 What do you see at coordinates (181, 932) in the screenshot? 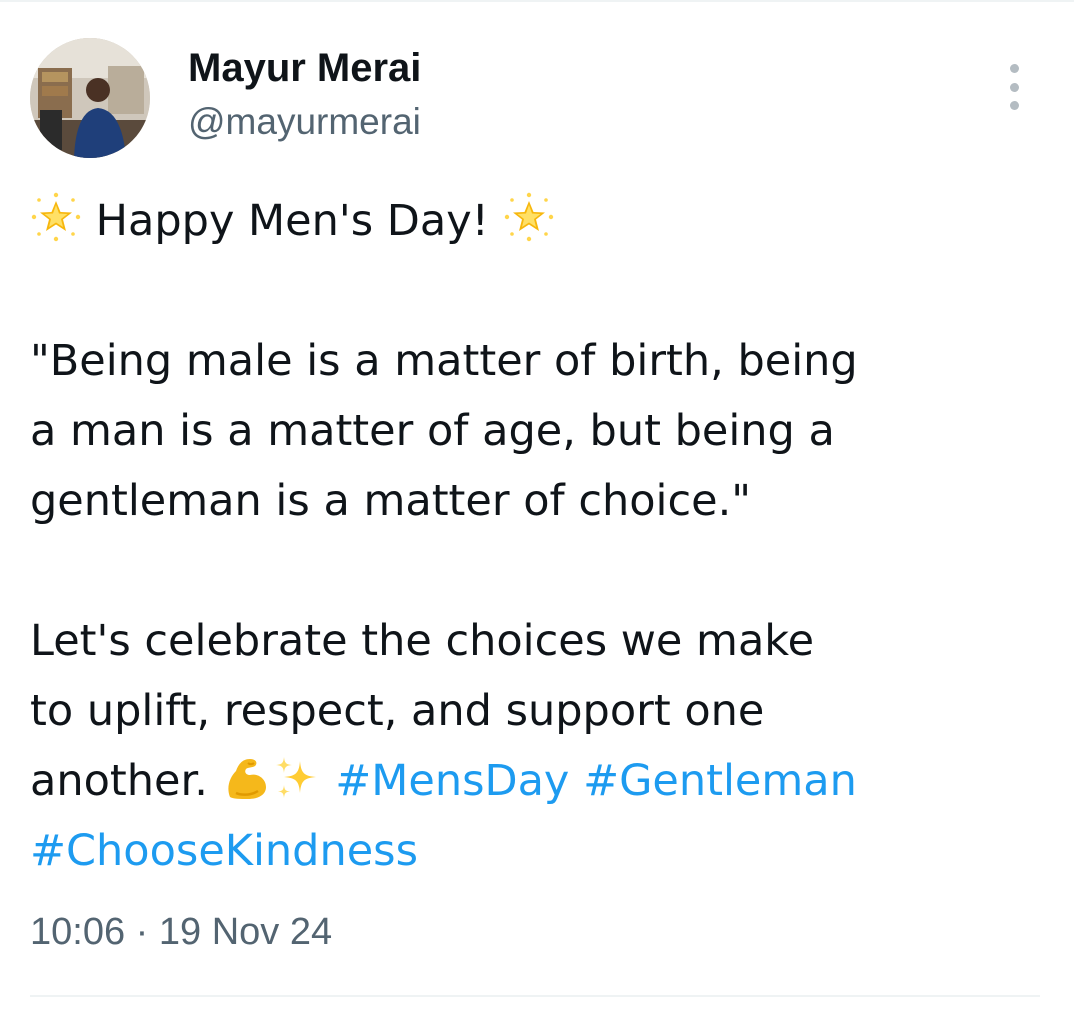
I see `tweet-timestamp: 10:06 · 19 Nov 24` at bounding box center [181, 932].